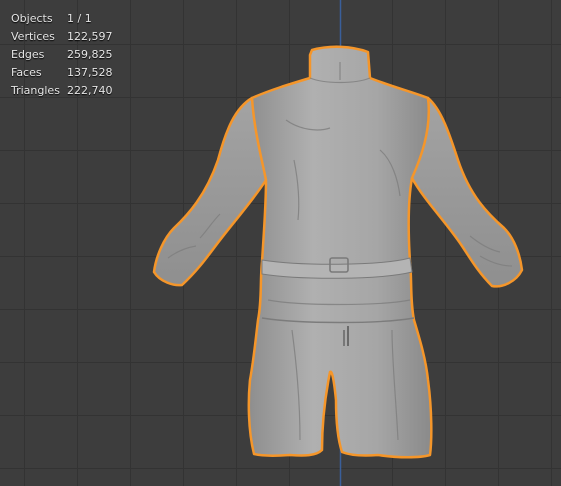  Describe the element at coordinates (79, 18) in the screenshot. I see `stat-value: 1 / 1` at that location.